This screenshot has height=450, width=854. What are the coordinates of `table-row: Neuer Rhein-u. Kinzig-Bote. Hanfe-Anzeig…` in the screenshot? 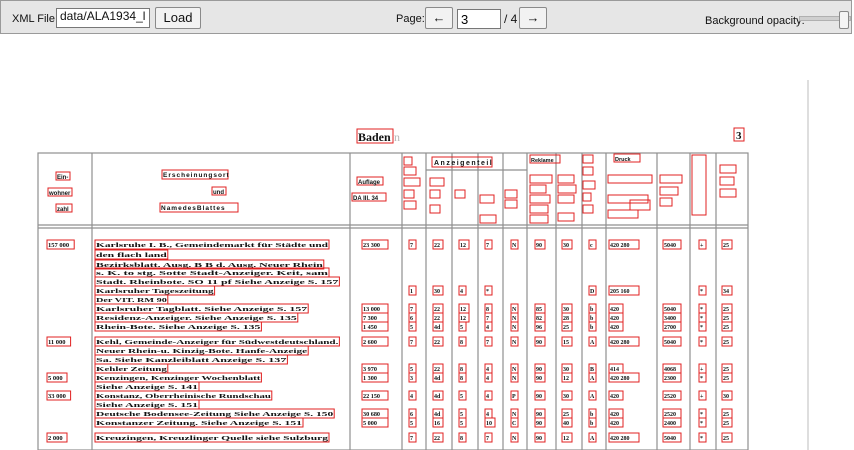 It's located at (201, 350).